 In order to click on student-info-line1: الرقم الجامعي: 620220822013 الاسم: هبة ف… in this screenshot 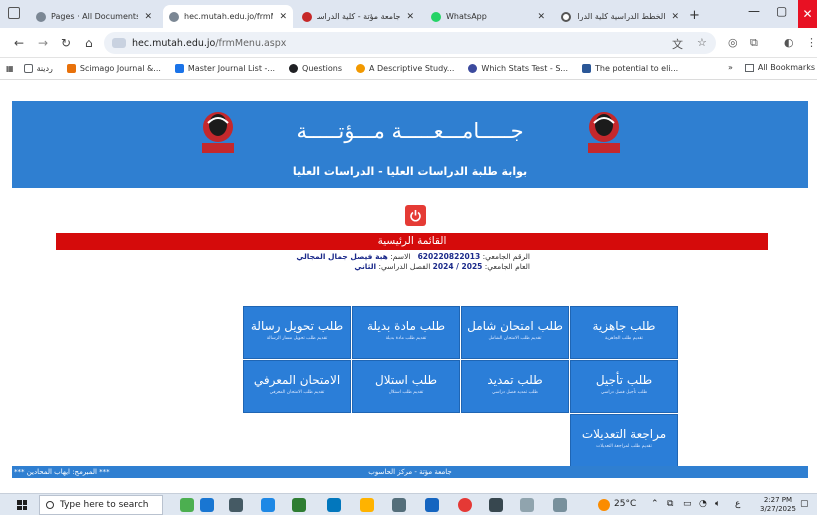, I will do `click(355, 256)`.